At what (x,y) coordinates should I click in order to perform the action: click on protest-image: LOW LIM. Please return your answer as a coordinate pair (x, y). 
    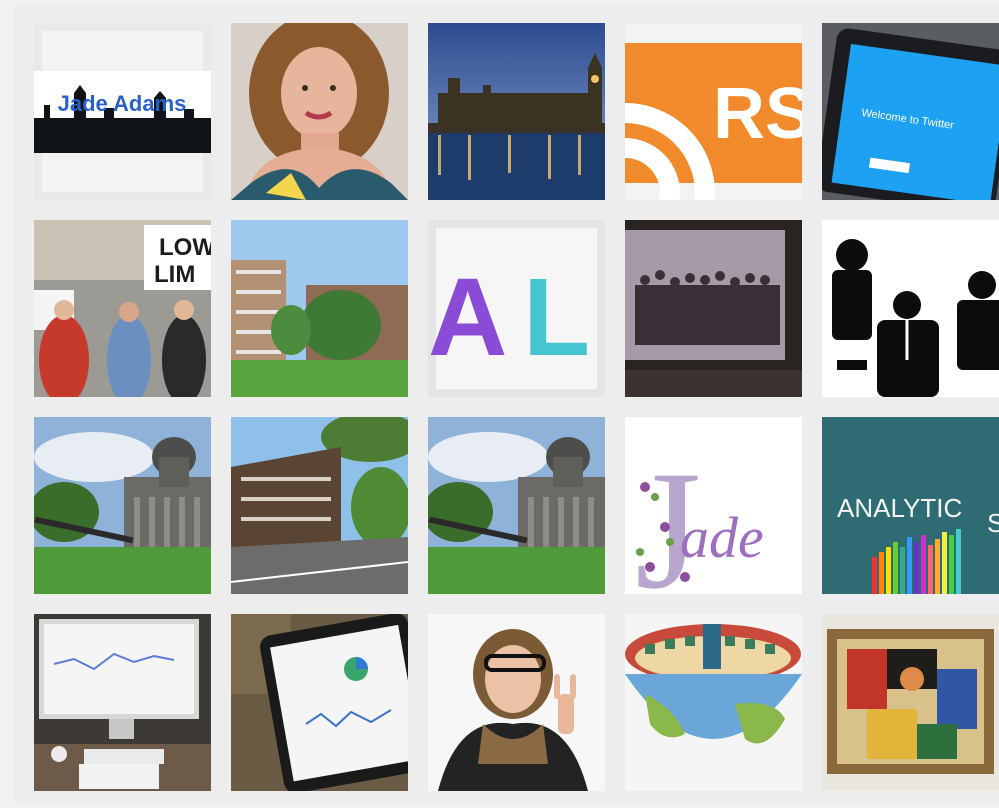
    Looking at the image, I should click on (122, 308).